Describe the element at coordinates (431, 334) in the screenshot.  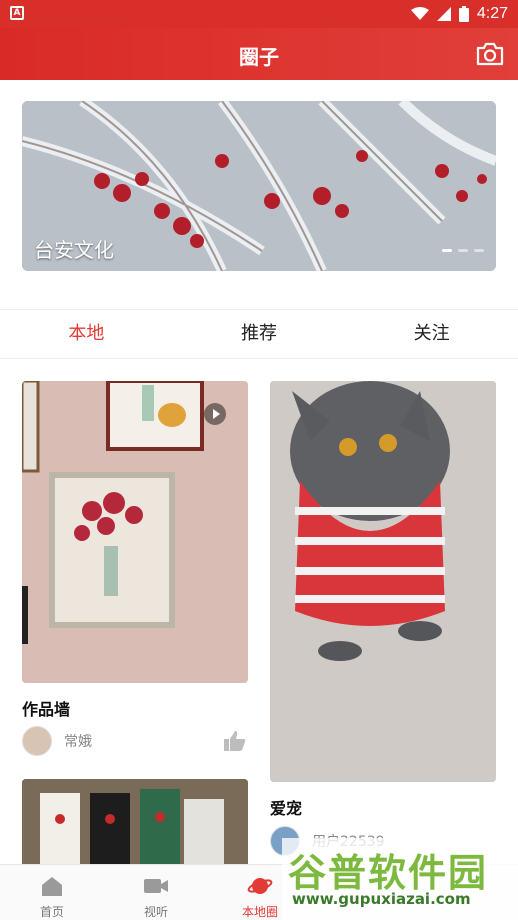
I see `tab-following: 关注` at that location.